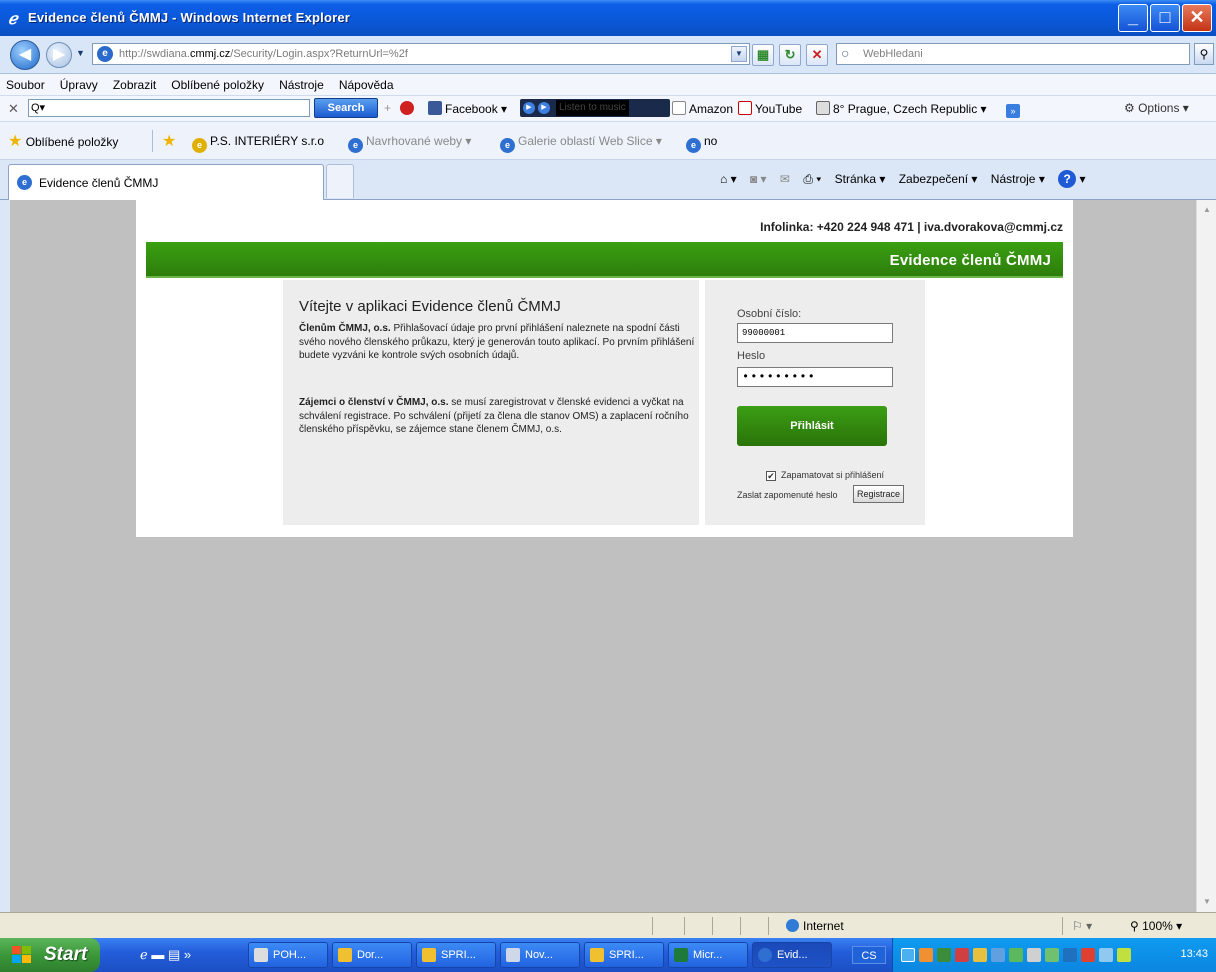  What do you see at coordinates (770, 108) in the screenshot?
I see `youtube-button: YouTube` at bounding box center [770, 108].